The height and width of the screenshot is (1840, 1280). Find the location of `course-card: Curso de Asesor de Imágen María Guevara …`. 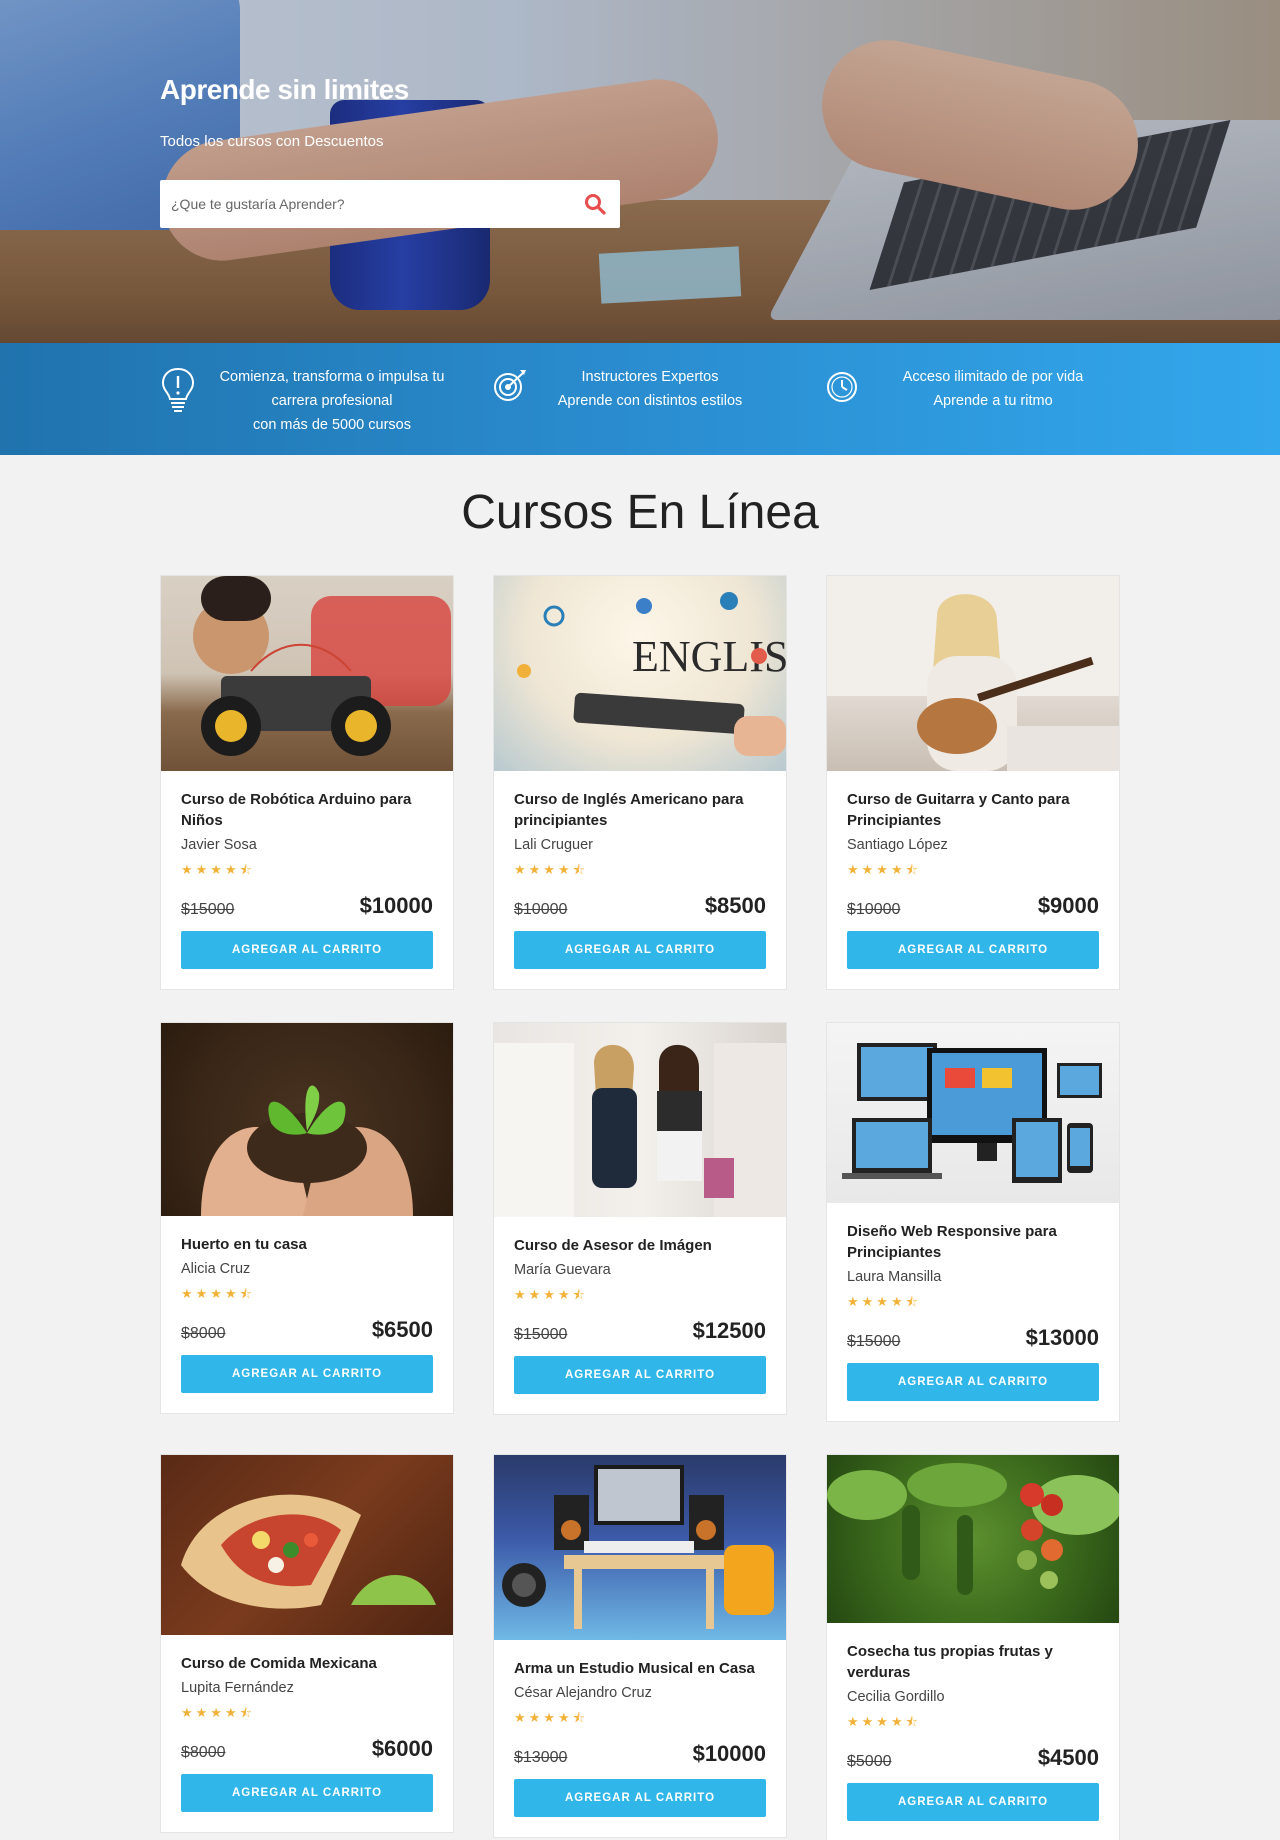

course-card: Curso de Asesor de Imágen María Guevara … is located at coordinates (640, 1218).